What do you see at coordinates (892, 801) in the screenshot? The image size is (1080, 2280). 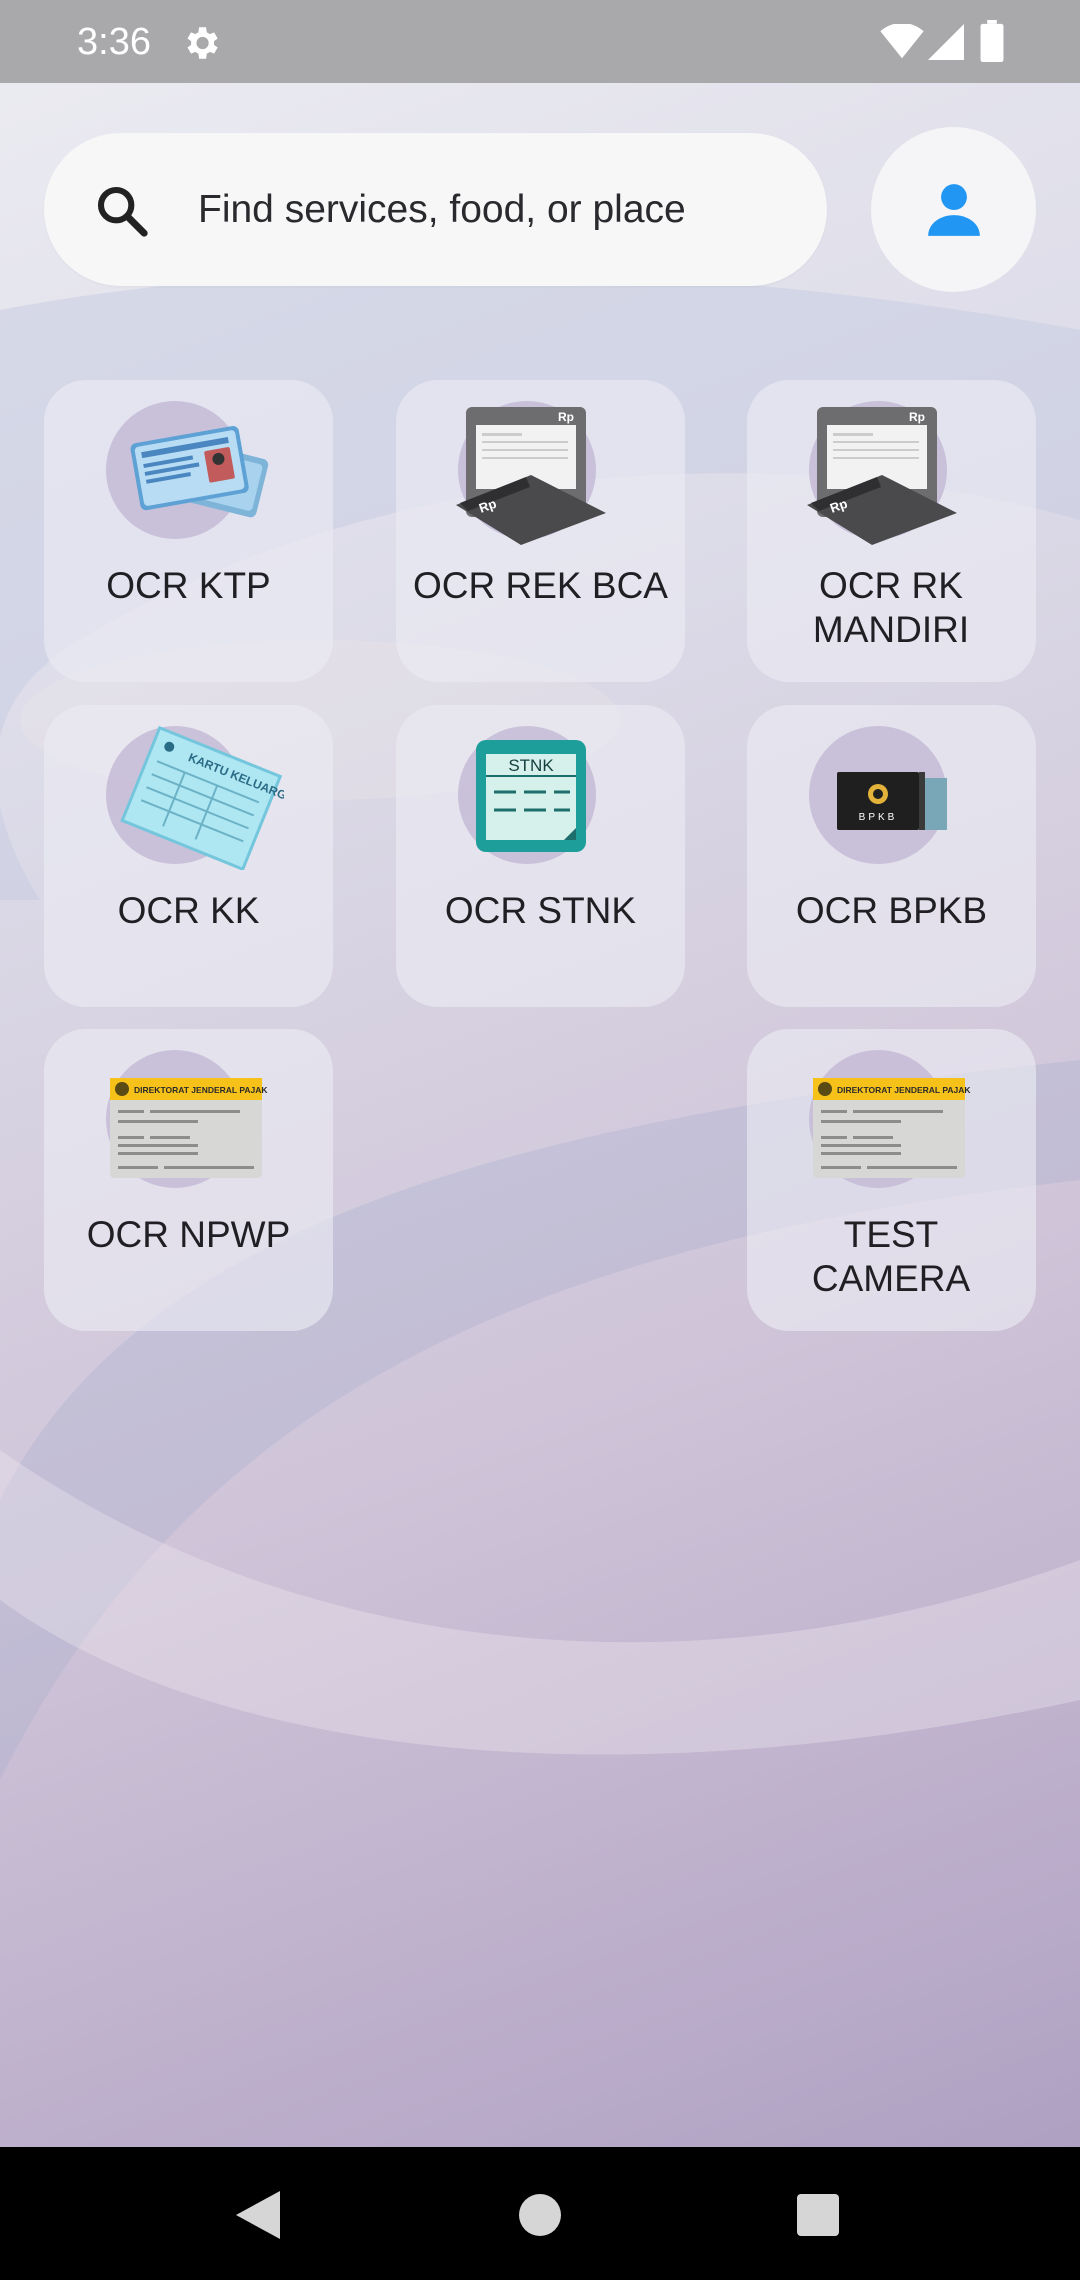 I see `bpkb-icon: BPKB` at bounding box center [892, 801].